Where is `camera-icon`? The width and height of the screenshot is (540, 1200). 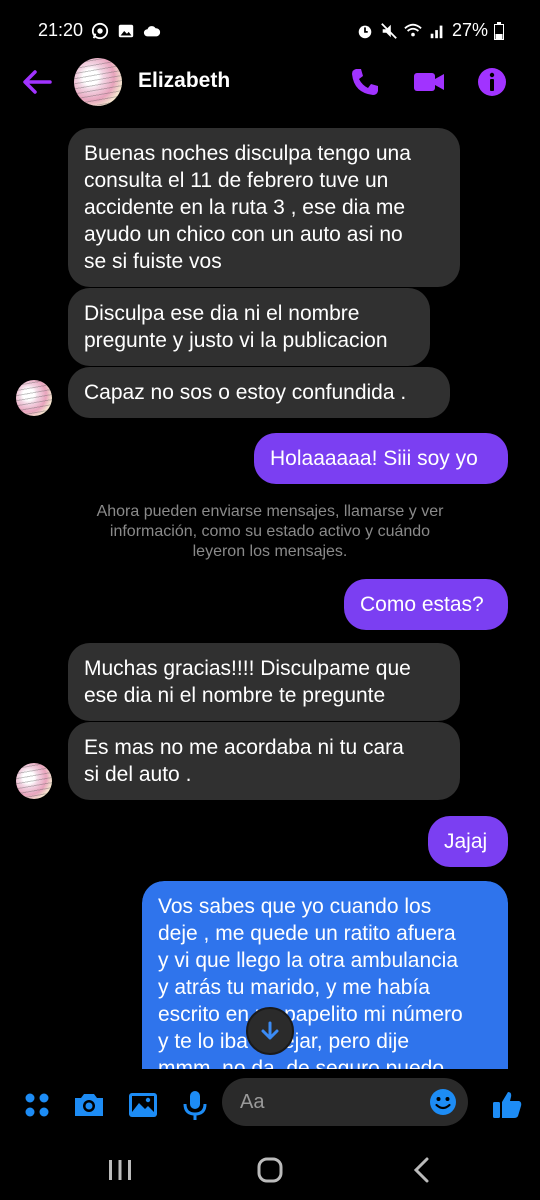
camera-icon is located at coordinates (89, 1105).